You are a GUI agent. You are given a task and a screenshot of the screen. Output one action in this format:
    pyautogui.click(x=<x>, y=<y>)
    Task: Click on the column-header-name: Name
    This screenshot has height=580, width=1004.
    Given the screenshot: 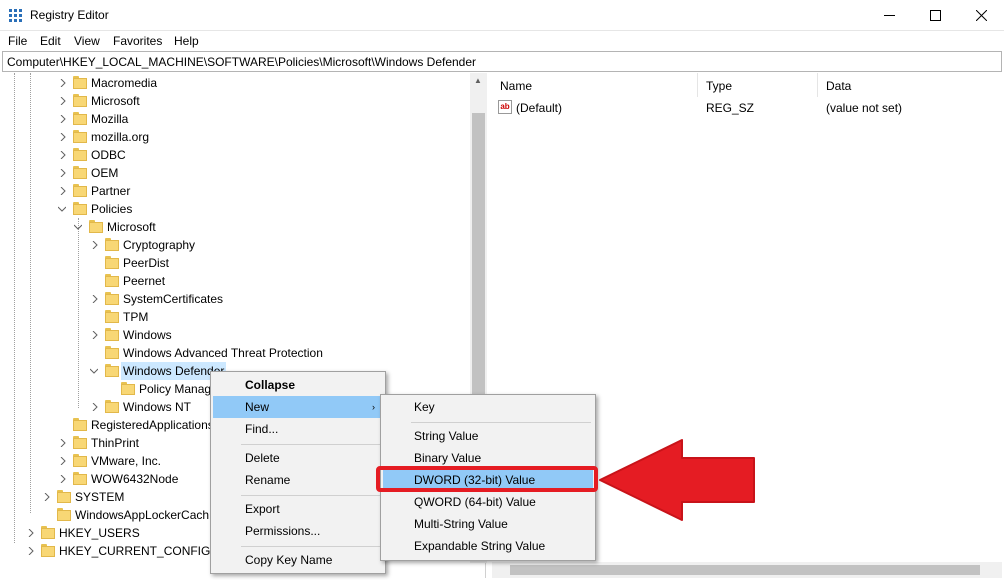 What is the action you would take?
    pyautogui.click(x=516, y=86)
    